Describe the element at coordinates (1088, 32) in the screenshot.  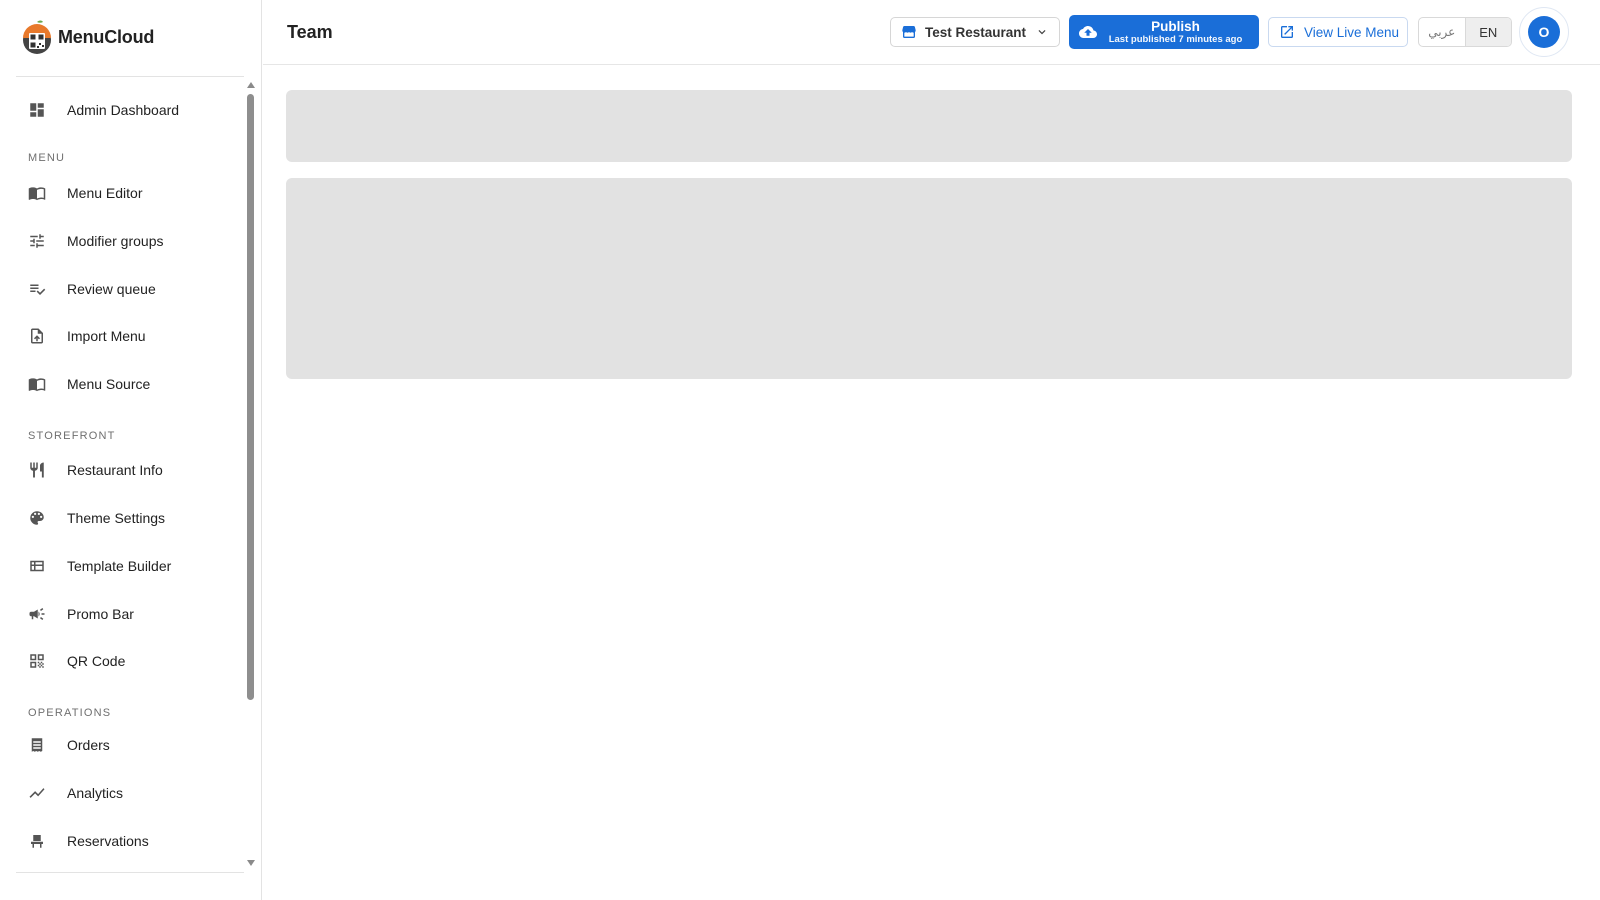
I see `cloud-upload-icon` at that location.